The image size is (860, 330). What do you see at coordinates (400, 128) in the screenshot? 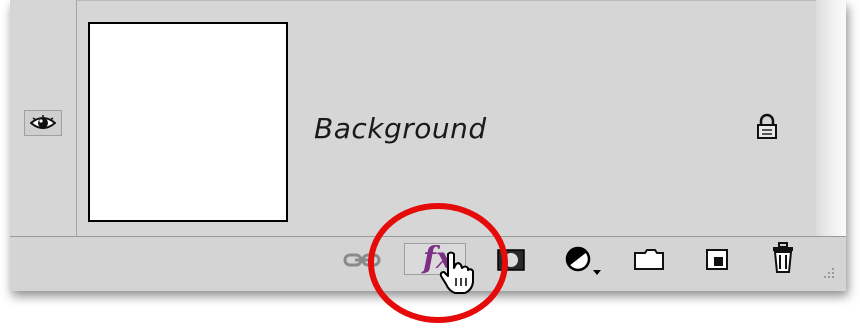
I see `layer-name: Background` at bounding box center [400, 128].